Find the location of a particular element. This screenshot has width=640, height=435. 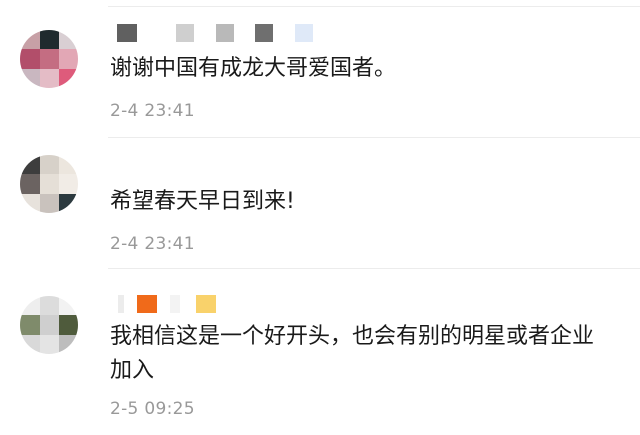

comment-time: 2-5 09:25 is located at coordinates (152, 409).